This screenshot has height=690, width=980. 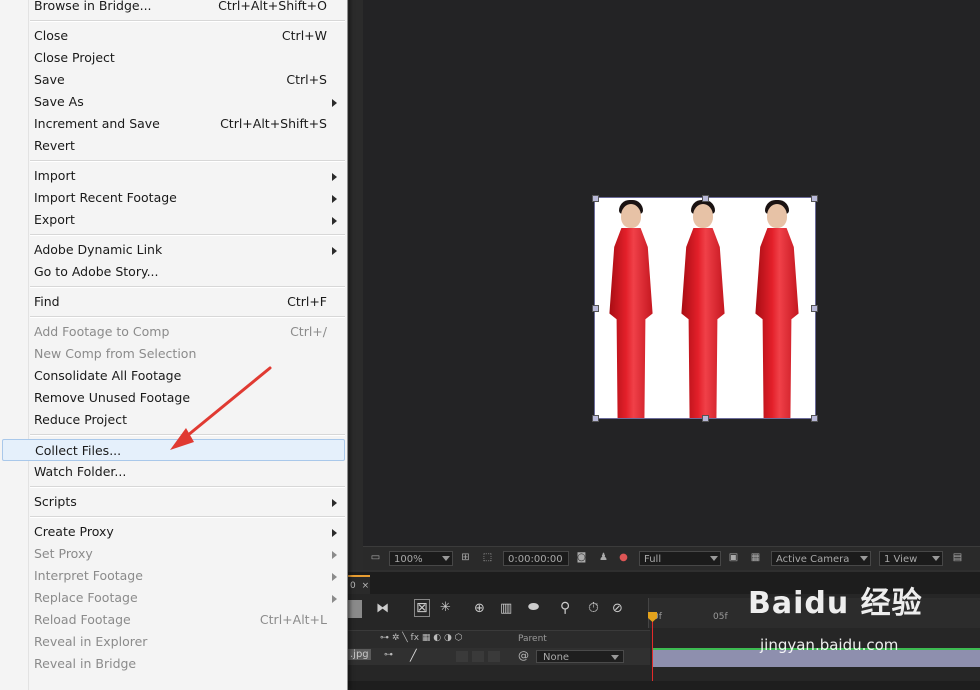 I want to click on menu-item-label: Interpret Footage, so click(x=88, y=575).